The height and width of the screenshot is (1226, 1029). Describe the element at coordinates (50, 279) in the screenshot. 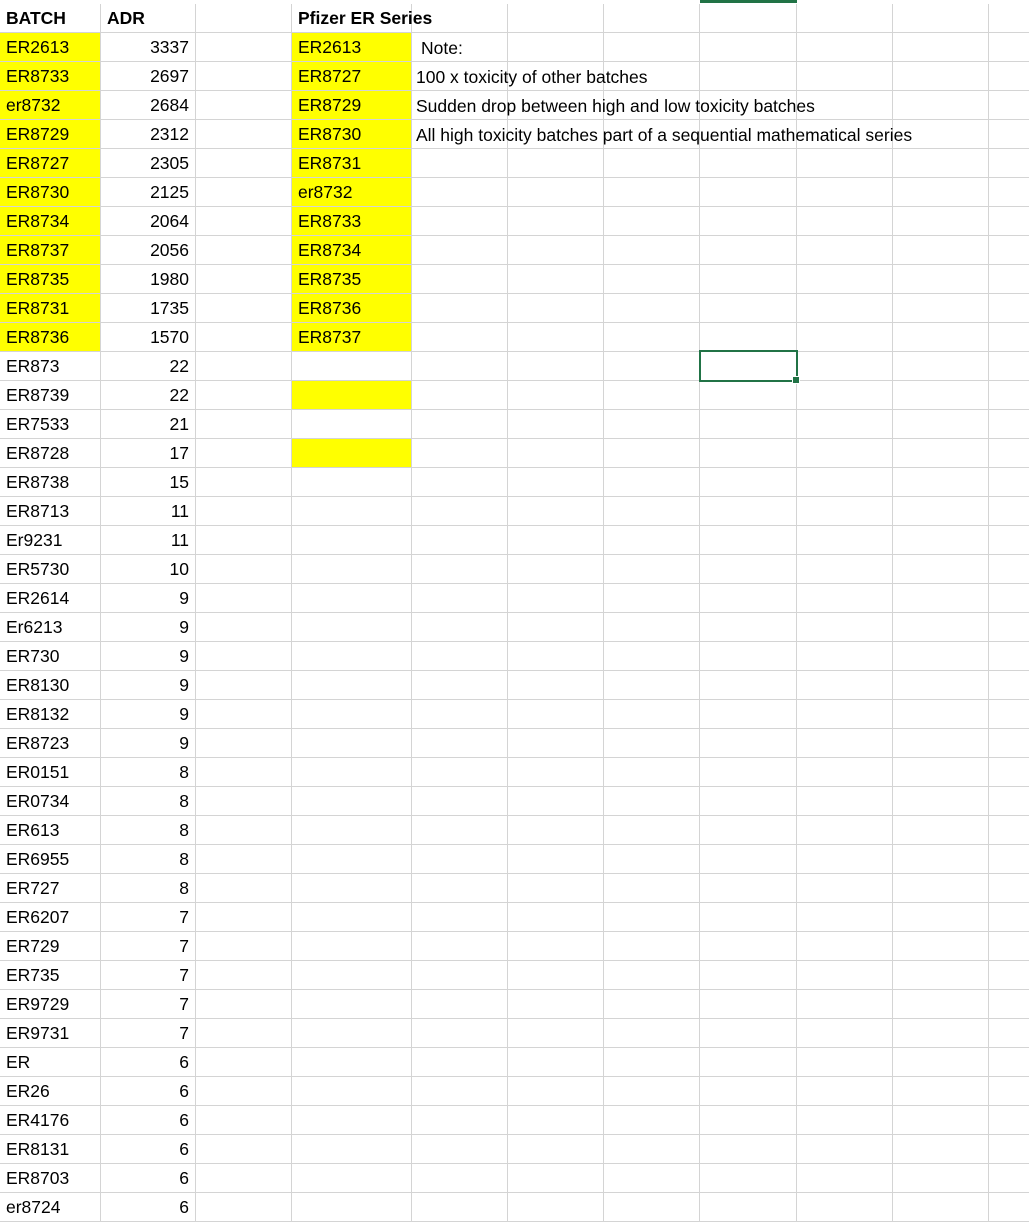

I see `batch-cell: ER8735` at that location.